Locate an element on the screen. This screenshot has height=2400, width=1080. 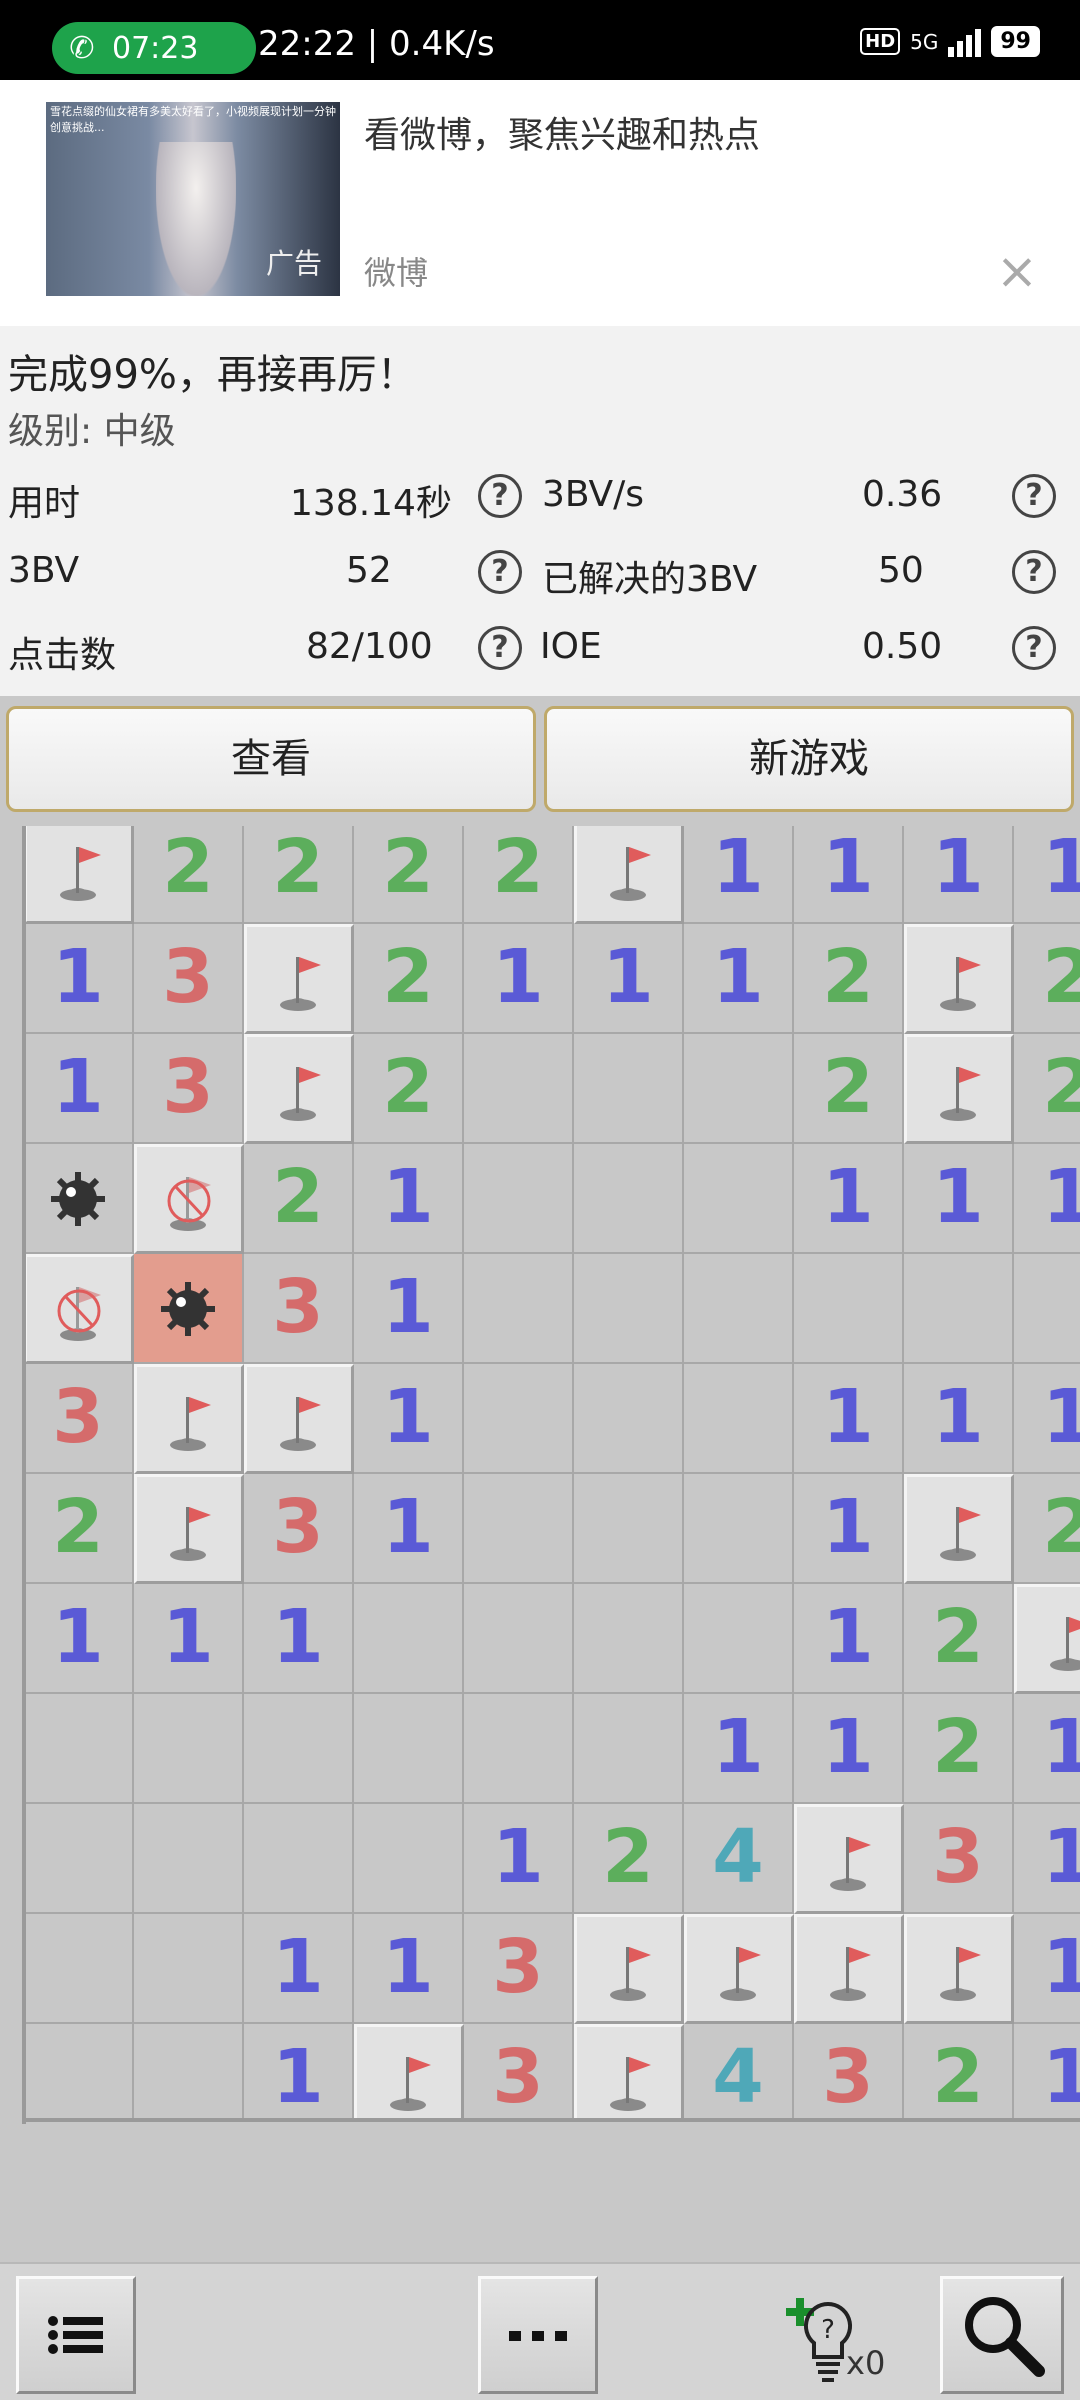
cell-wrong-flag is located at coordinates (189, 1199).